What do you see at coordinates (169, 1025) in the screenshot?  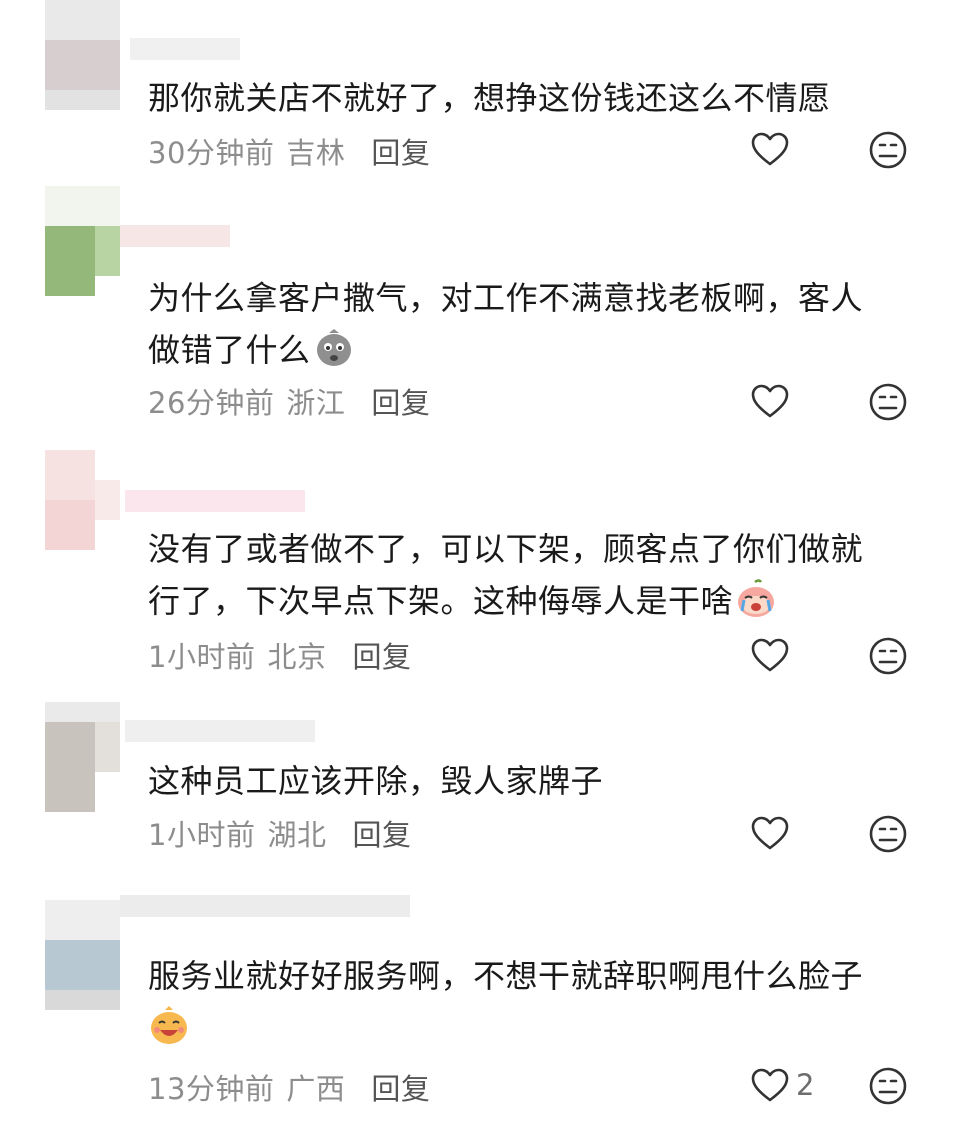 I see `grinning-face-emoji` at bounding box center [169, 1025].